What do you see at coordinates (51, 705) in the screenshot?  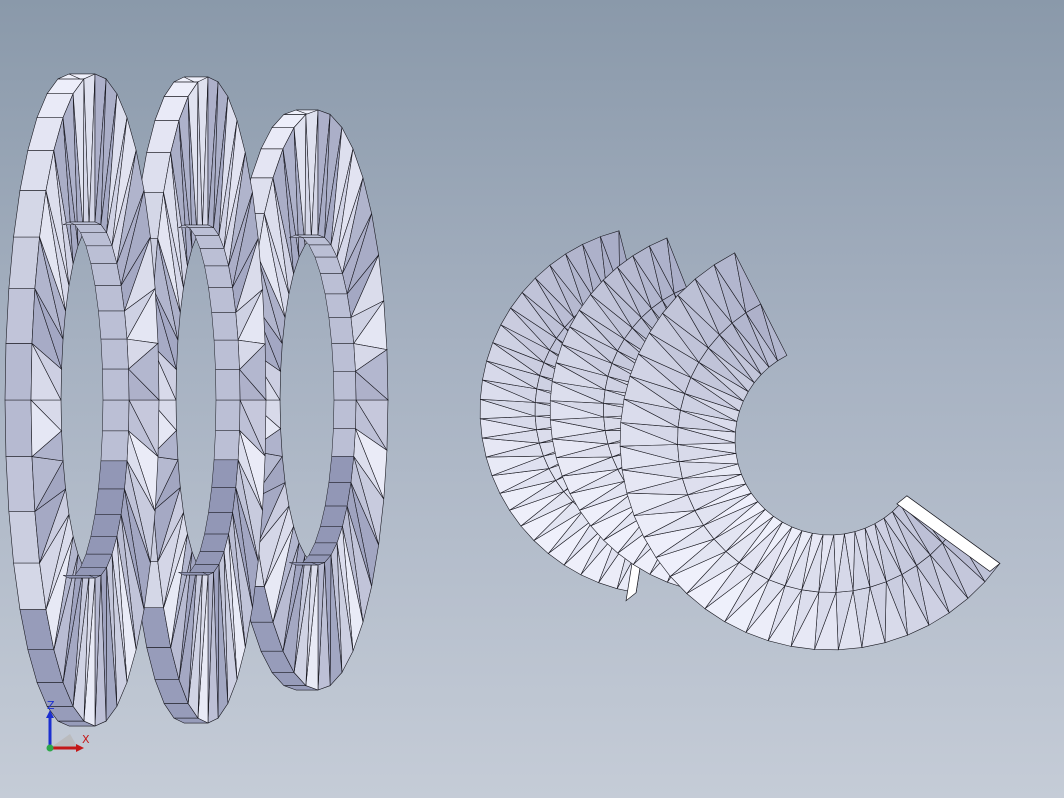 I see `z-axis-label: Z` at bounding box center [51, 705].